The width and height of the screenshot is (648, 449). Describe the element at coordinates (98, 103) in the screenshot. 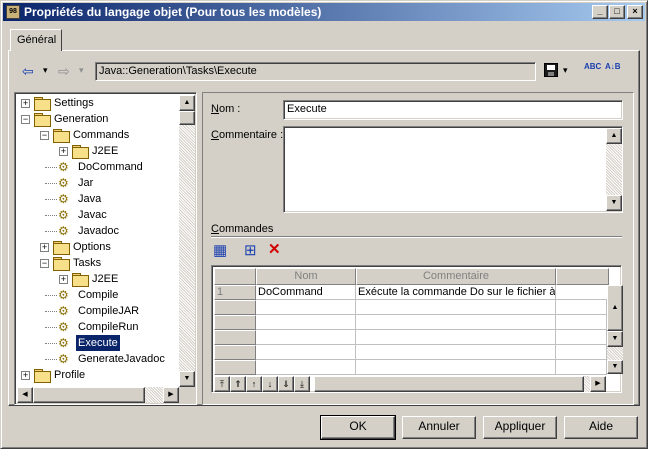

I see `tree-item-settings: + Settings` at that location.